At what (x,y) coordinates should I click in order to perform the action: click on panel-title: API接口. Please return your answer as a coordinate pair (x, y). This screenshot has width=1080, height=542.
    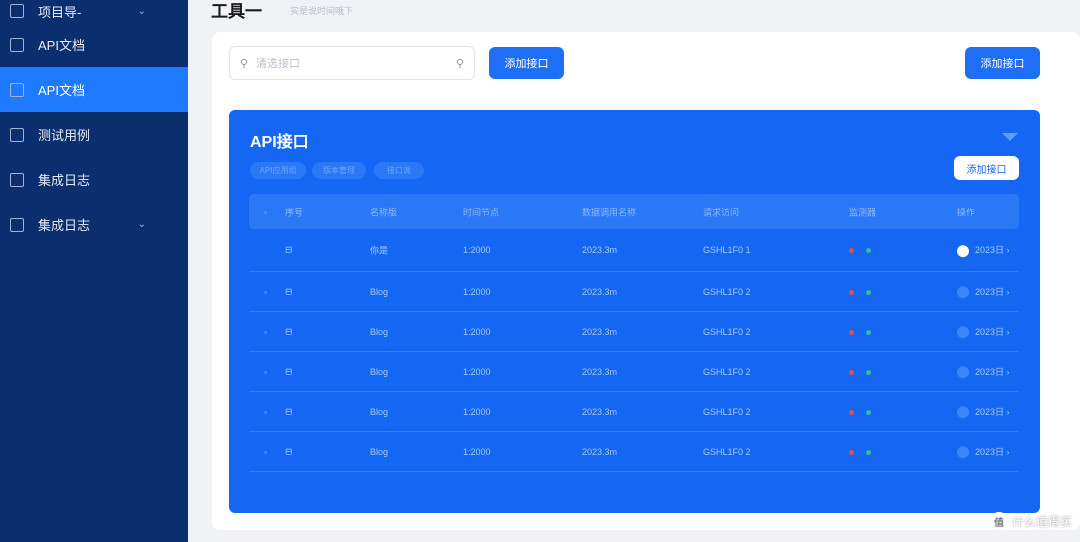
    Looking at the image, I should click on (279, 142).